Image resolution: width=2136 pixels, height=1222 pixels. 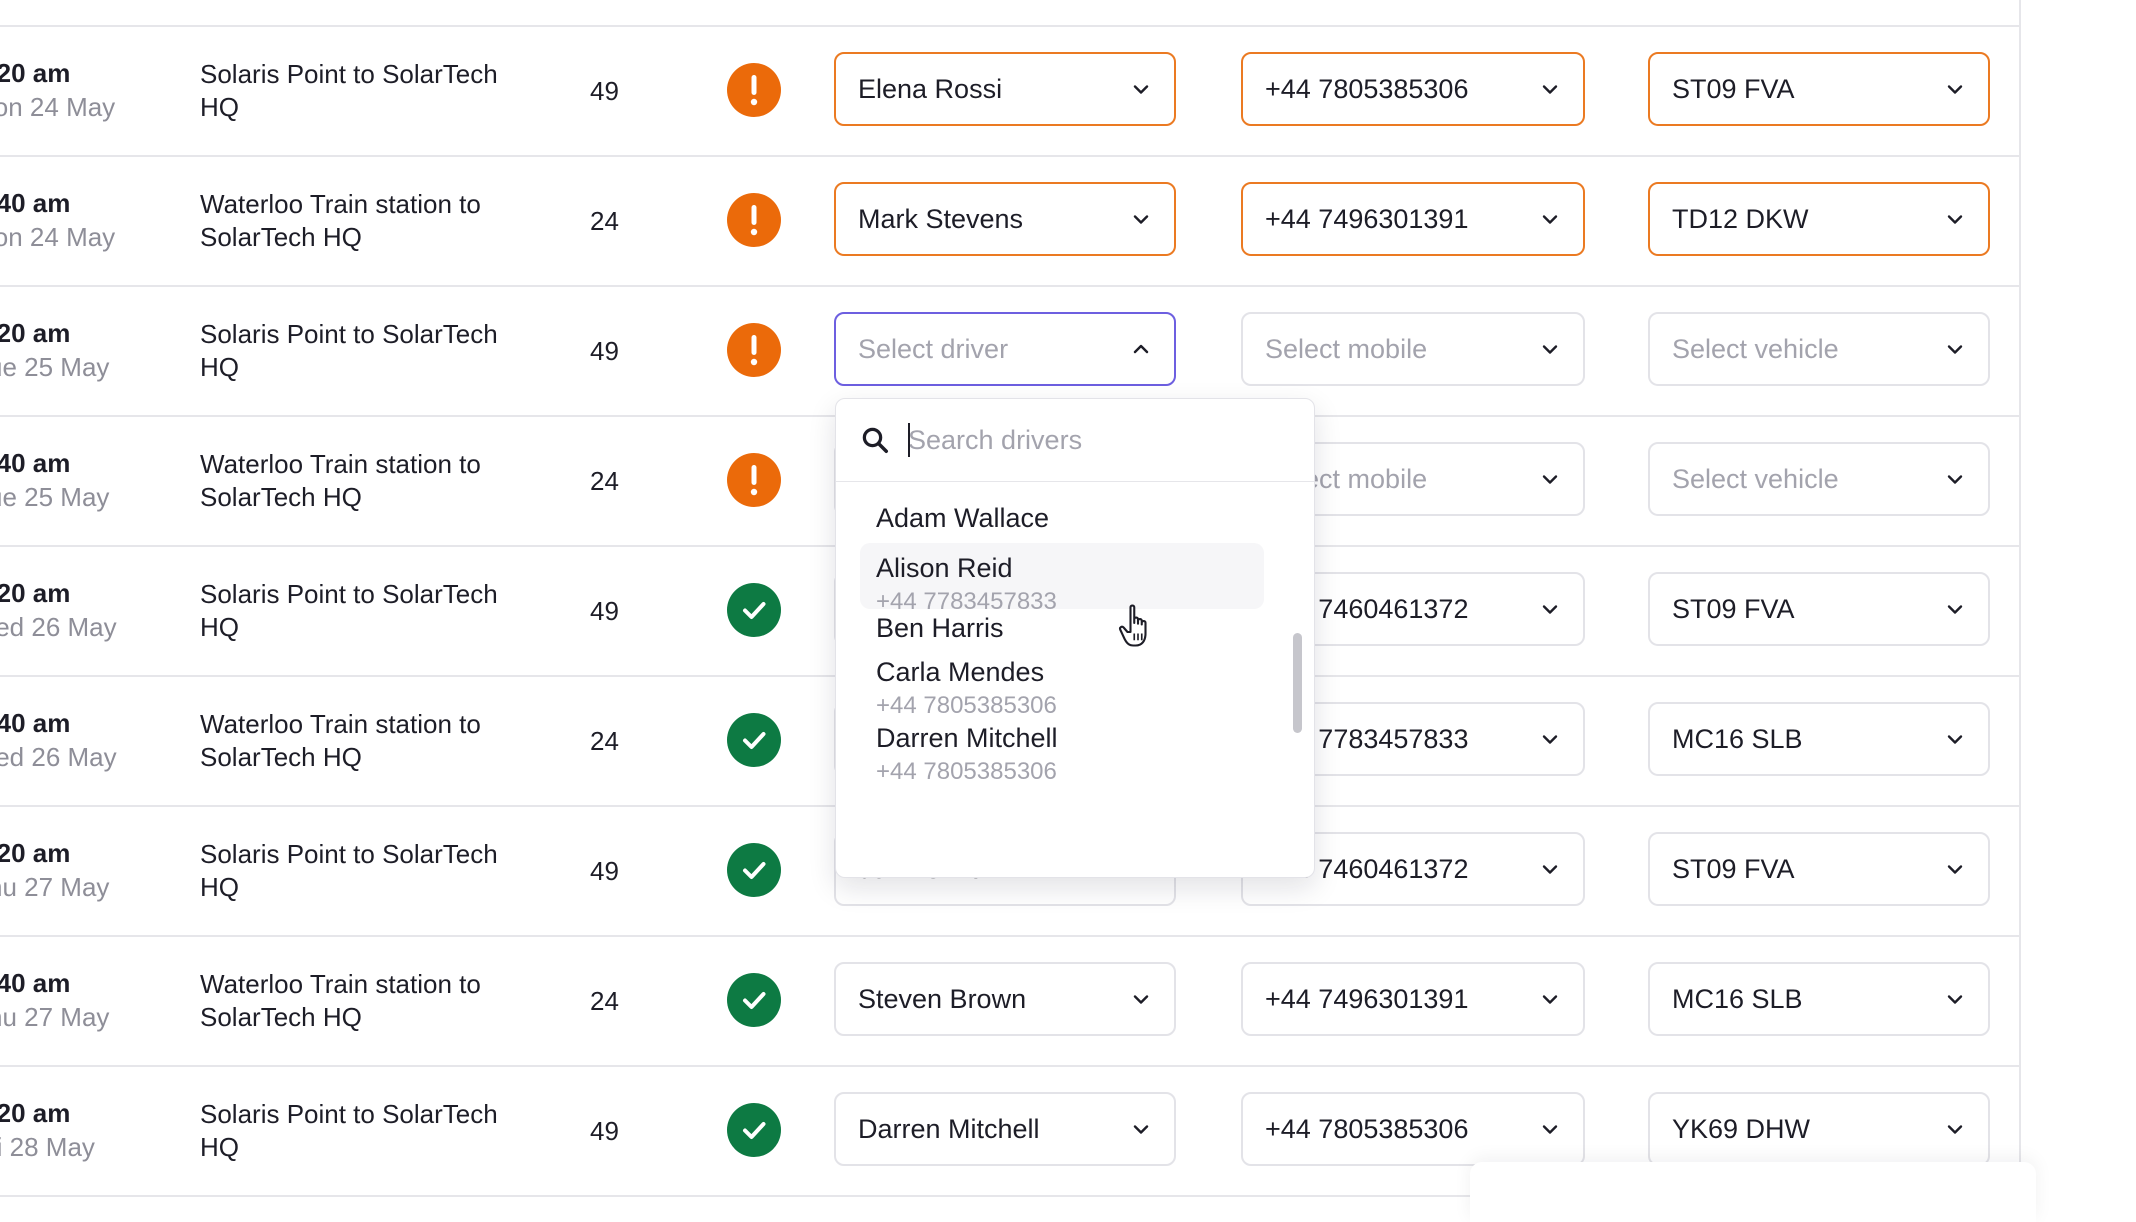 I want to click on driver-option-name: Adam Wallace, so click(x=963, y=518).